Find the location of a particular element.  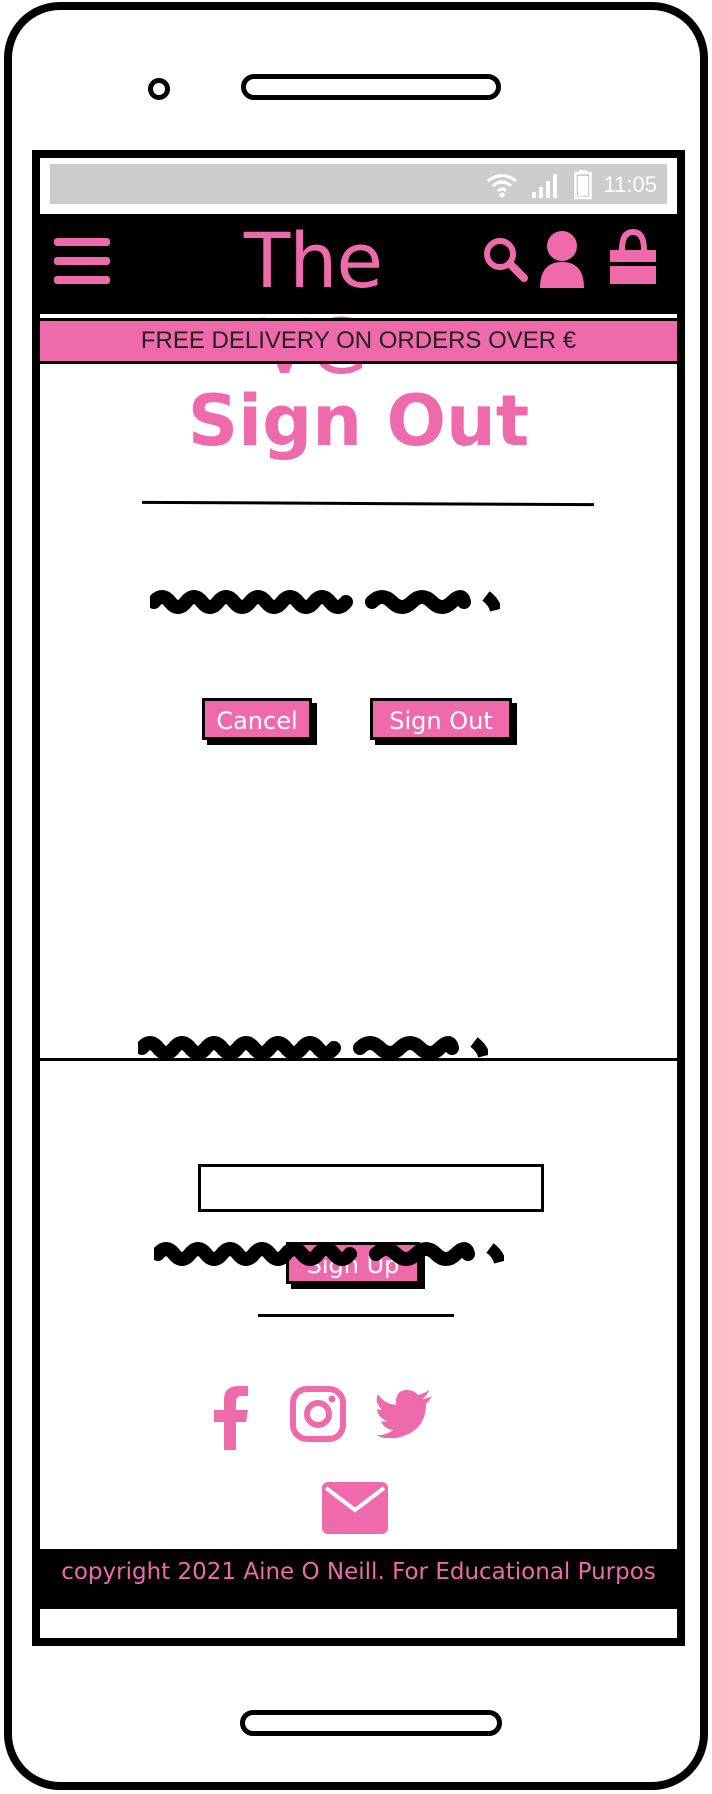

status-icons: 11:05 is located at coordinates (571, 185).